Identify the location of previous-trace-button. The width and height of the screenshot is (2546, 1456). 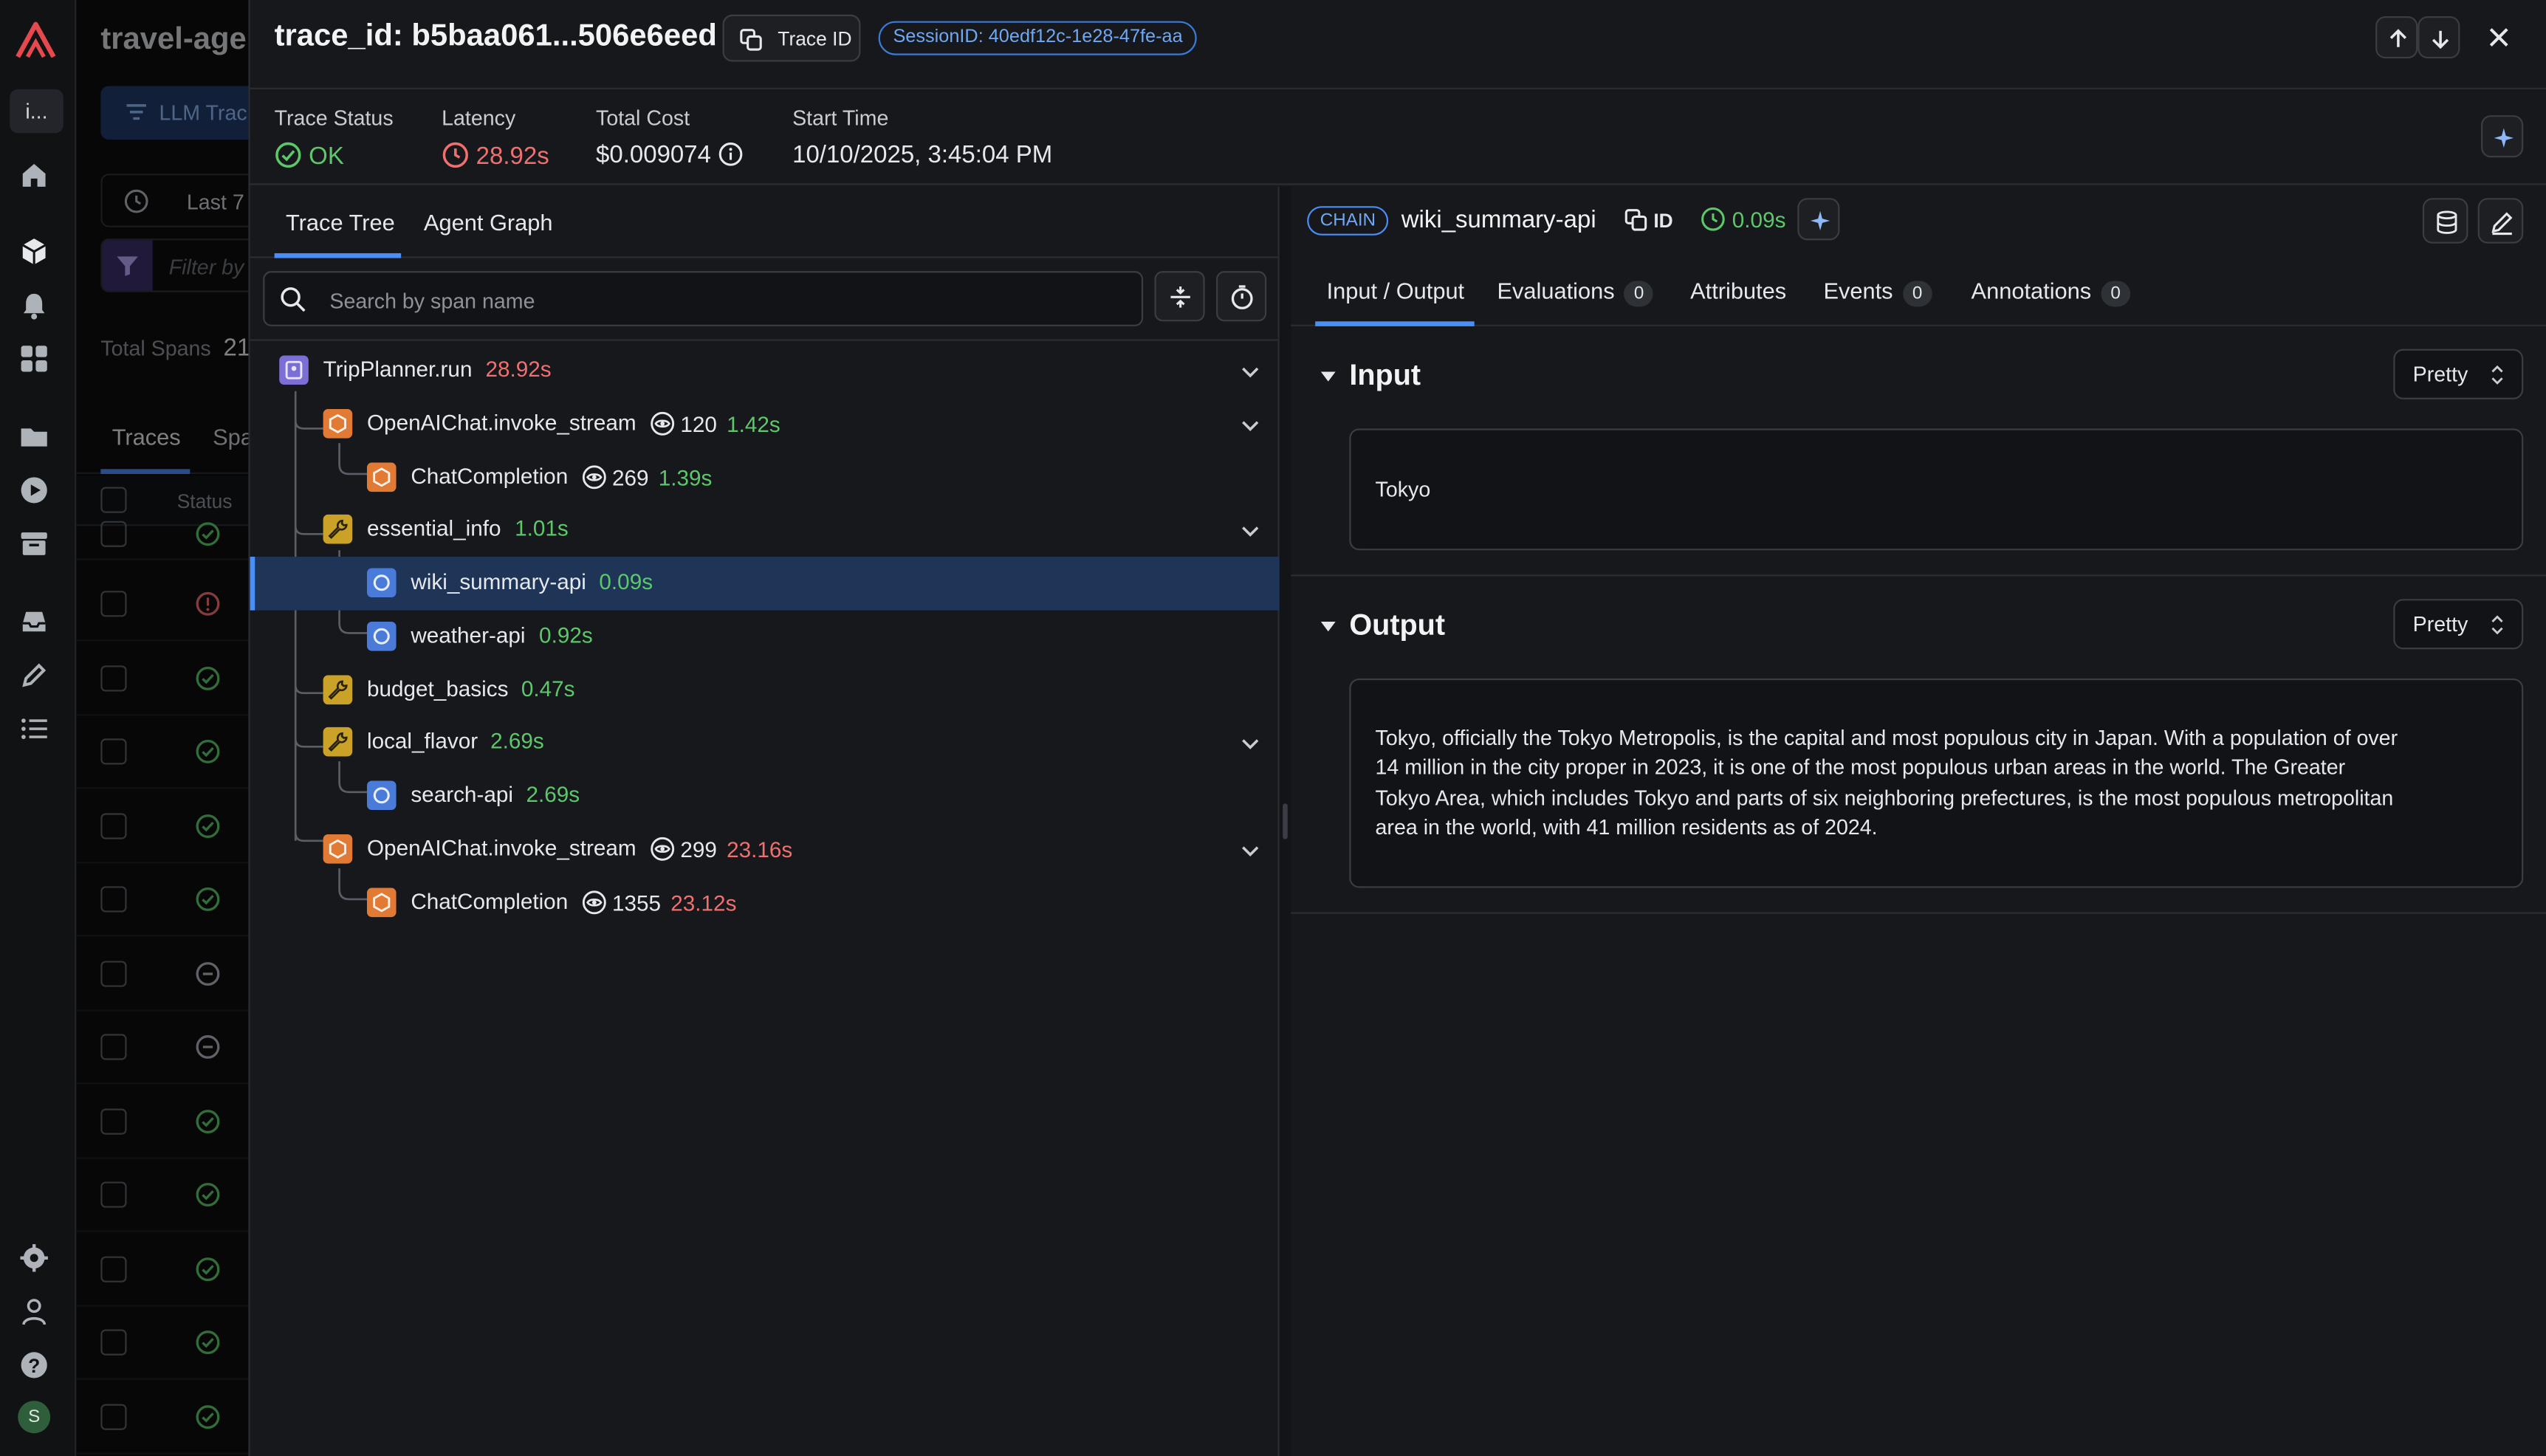
(2396, 38).